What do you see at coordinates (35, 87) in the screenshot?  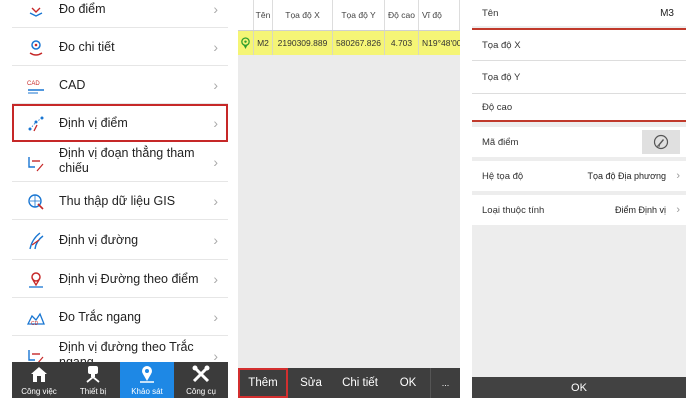 I see `cad-icon: CAD` at bounding box center [35, 87].